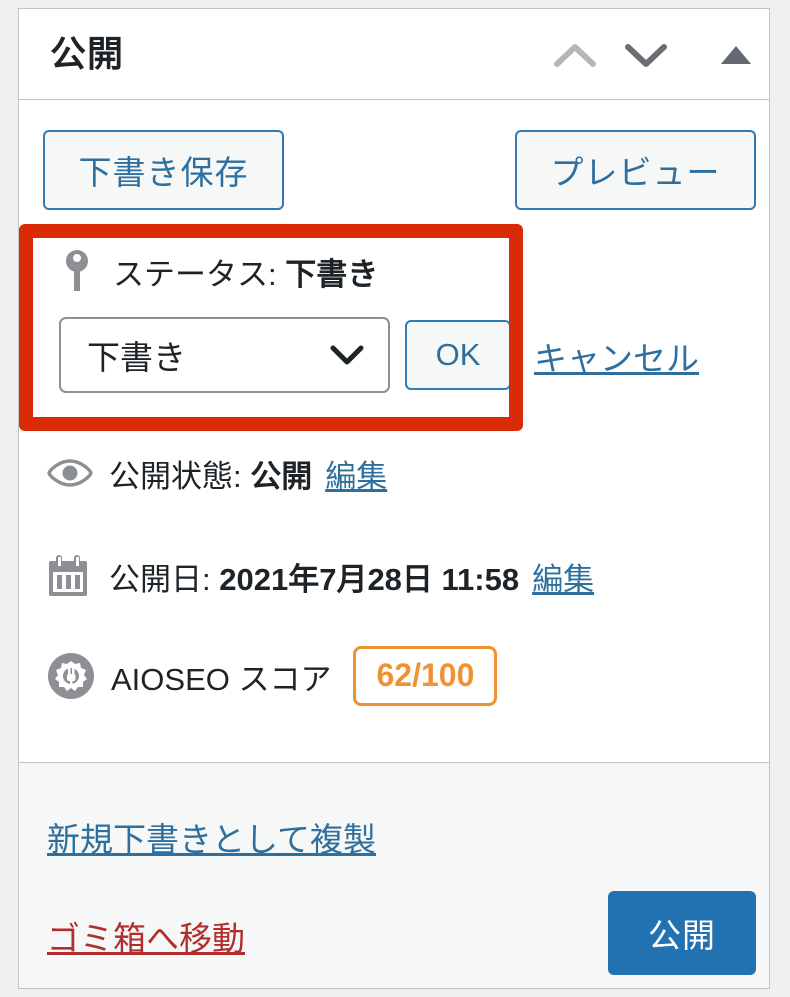 The width and height of the screenshot is (790, 997). I want to click on chevron-up-icon, so click(575, 55).